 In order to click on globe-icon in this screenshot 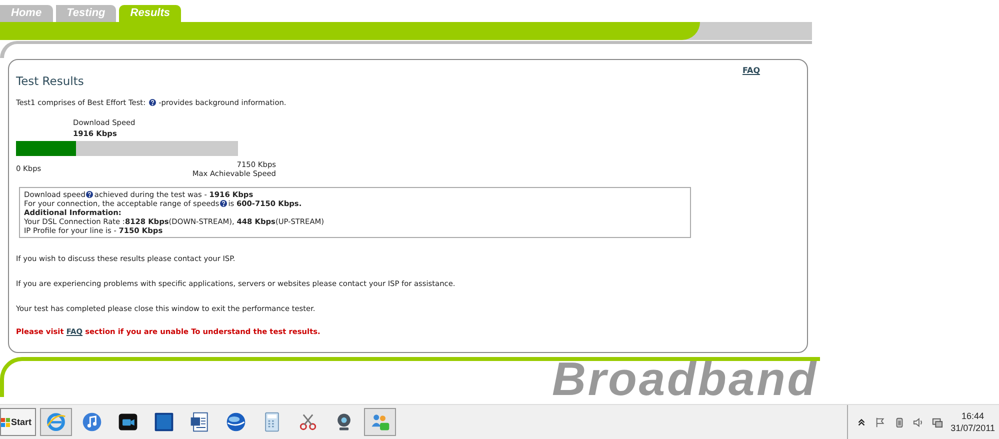, I will do `click(235, 422)`.